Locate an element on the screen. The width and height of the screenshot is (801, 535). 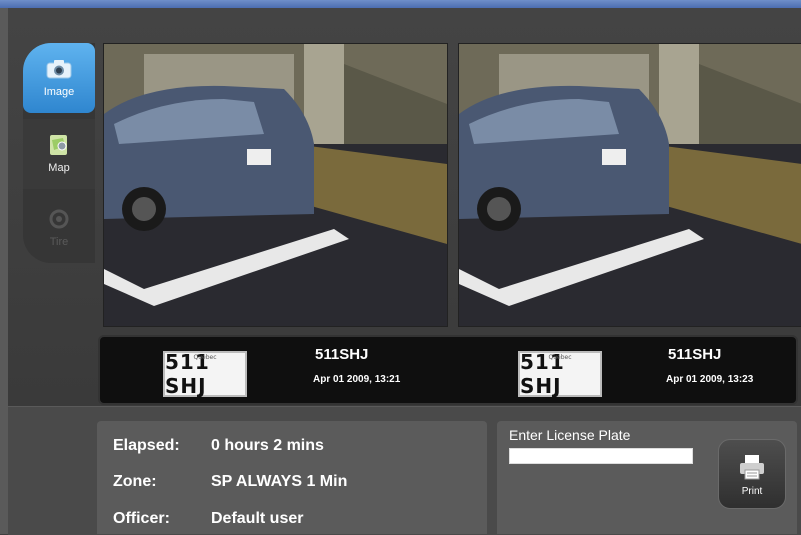
license-entry-panel: Enter License Plate Print is located at coordinates (647, 477).